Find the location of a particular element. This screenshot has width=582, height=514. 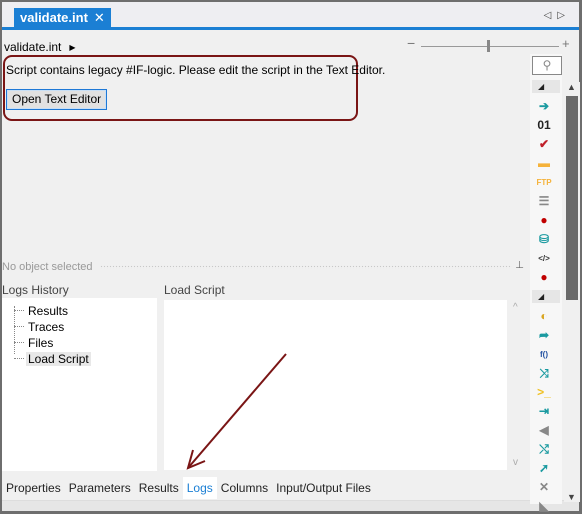

search-icon: ⚲ is located at coordinates (547, 65).